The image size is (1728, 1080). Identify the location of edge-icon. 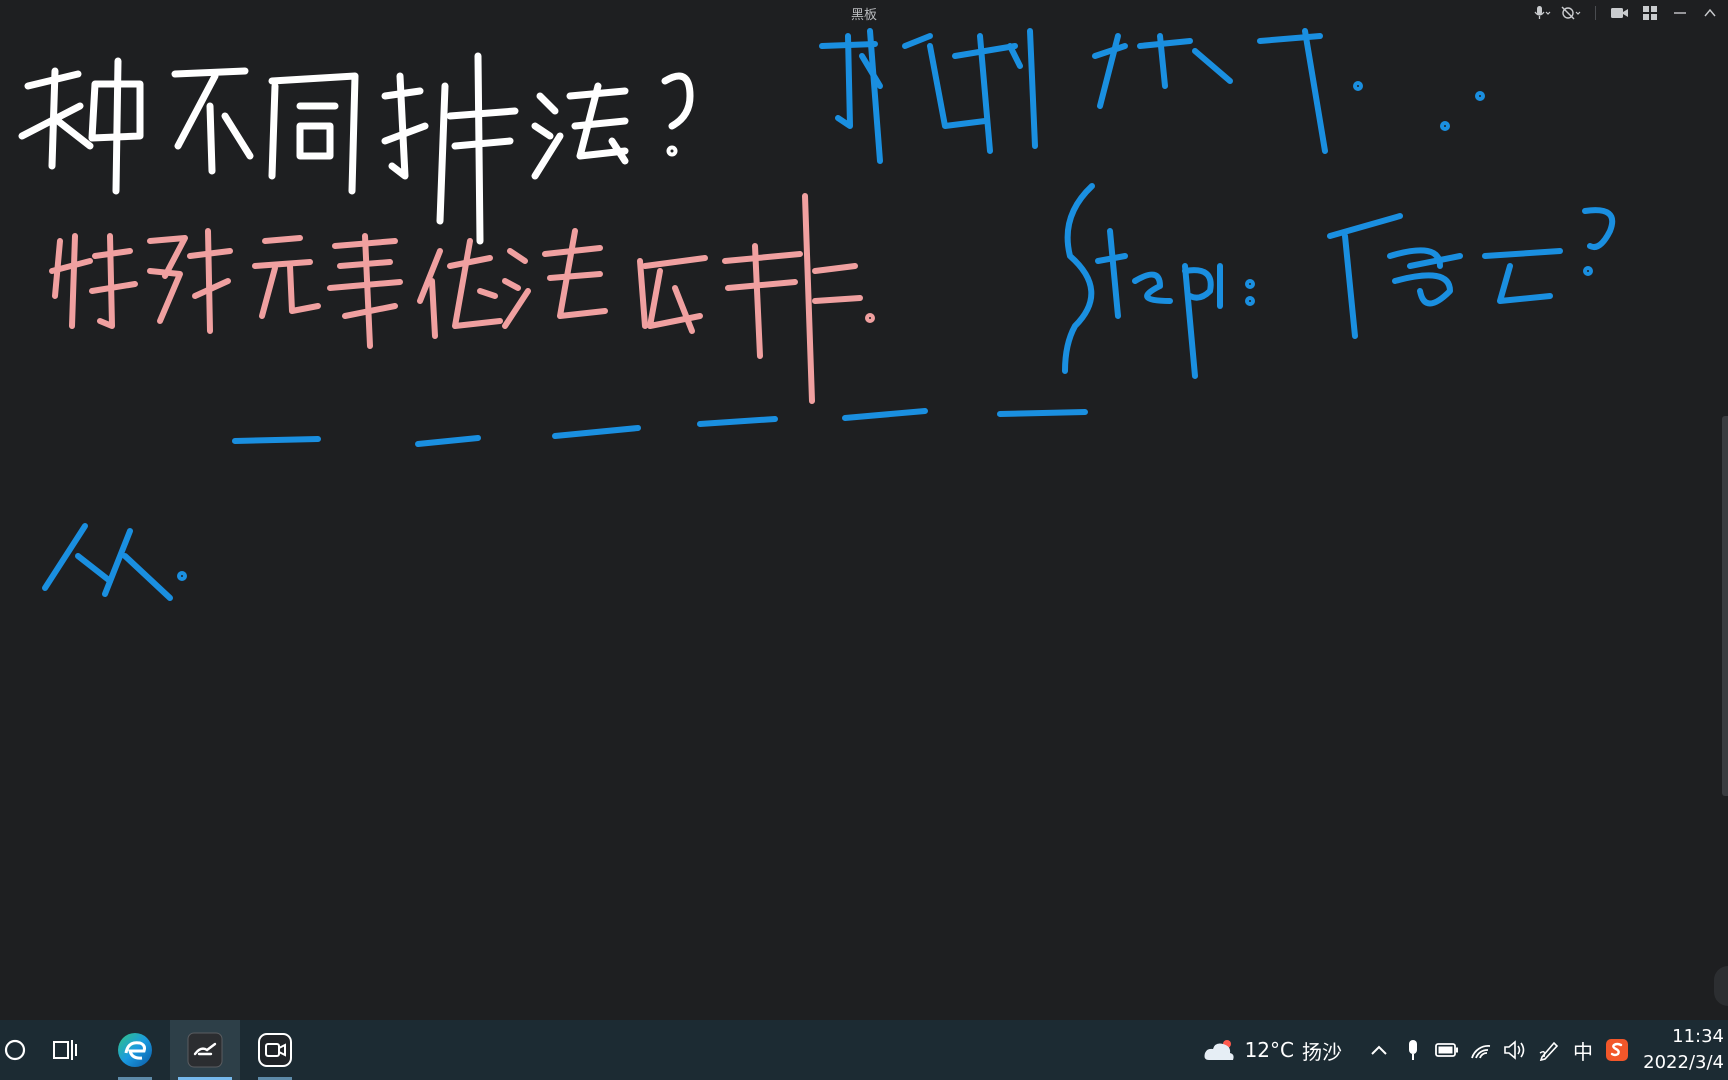
(135, 1050).